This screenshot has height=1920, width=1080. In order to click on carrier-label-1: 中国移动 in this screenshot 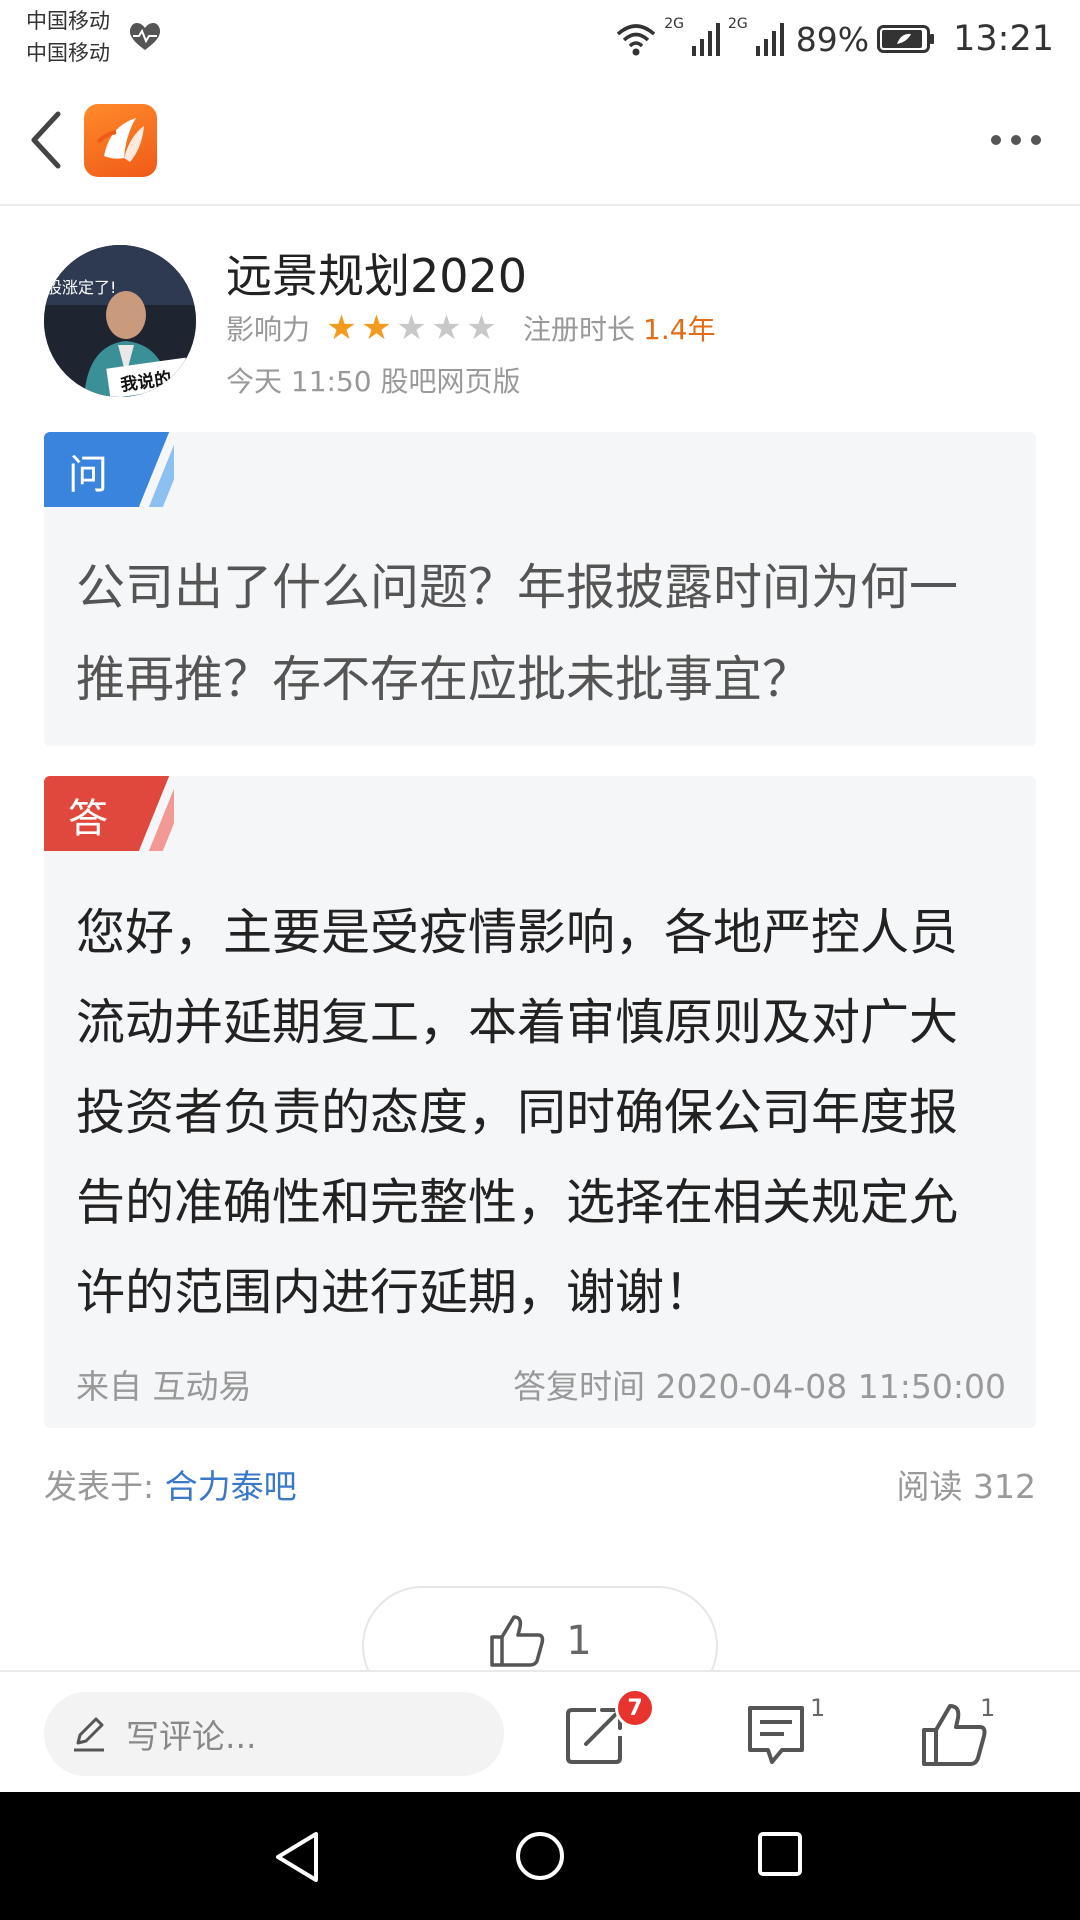, I will do `click(68, 21)`.